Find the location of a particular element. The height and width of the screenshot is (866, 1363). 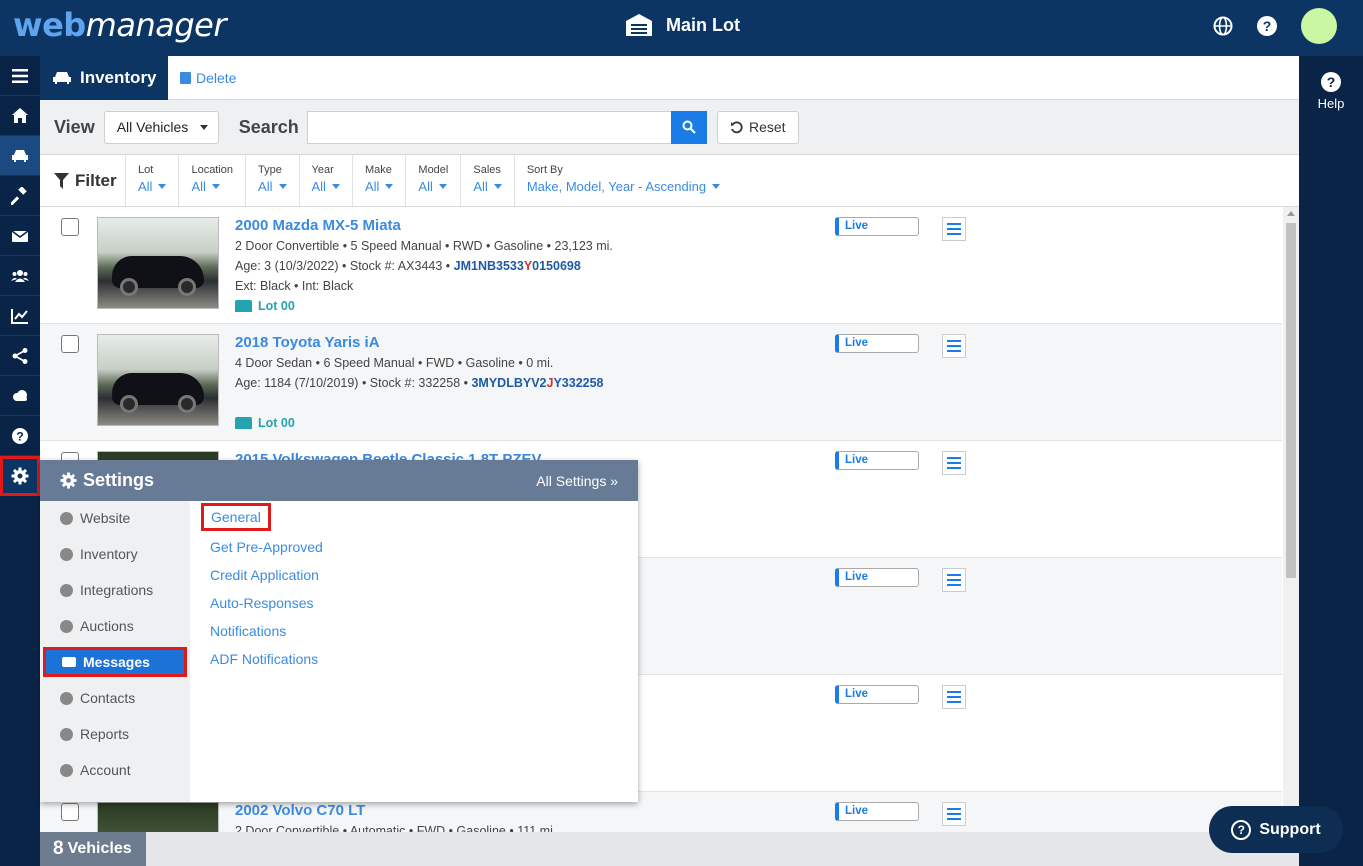

category-label: Reports is located at coordinates (105, 734).